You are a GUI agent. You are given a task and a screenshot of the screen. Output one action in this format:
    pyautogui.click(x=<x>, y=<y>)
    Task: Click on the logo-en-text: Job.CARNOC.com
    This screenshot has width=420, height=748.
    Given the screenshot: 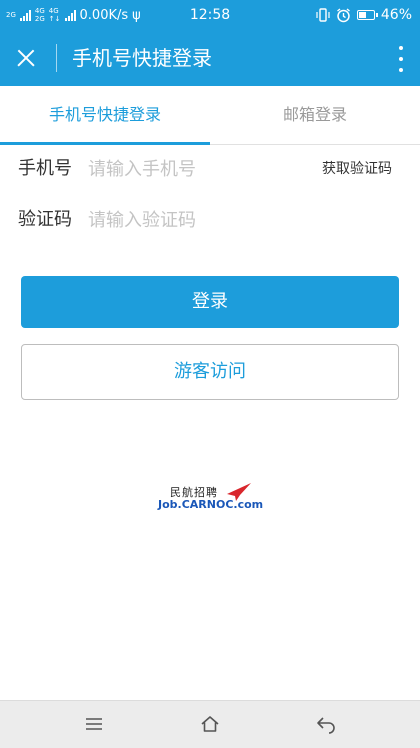 What is the action you would take?
    pyautogui.click(x=211, y=504)
    